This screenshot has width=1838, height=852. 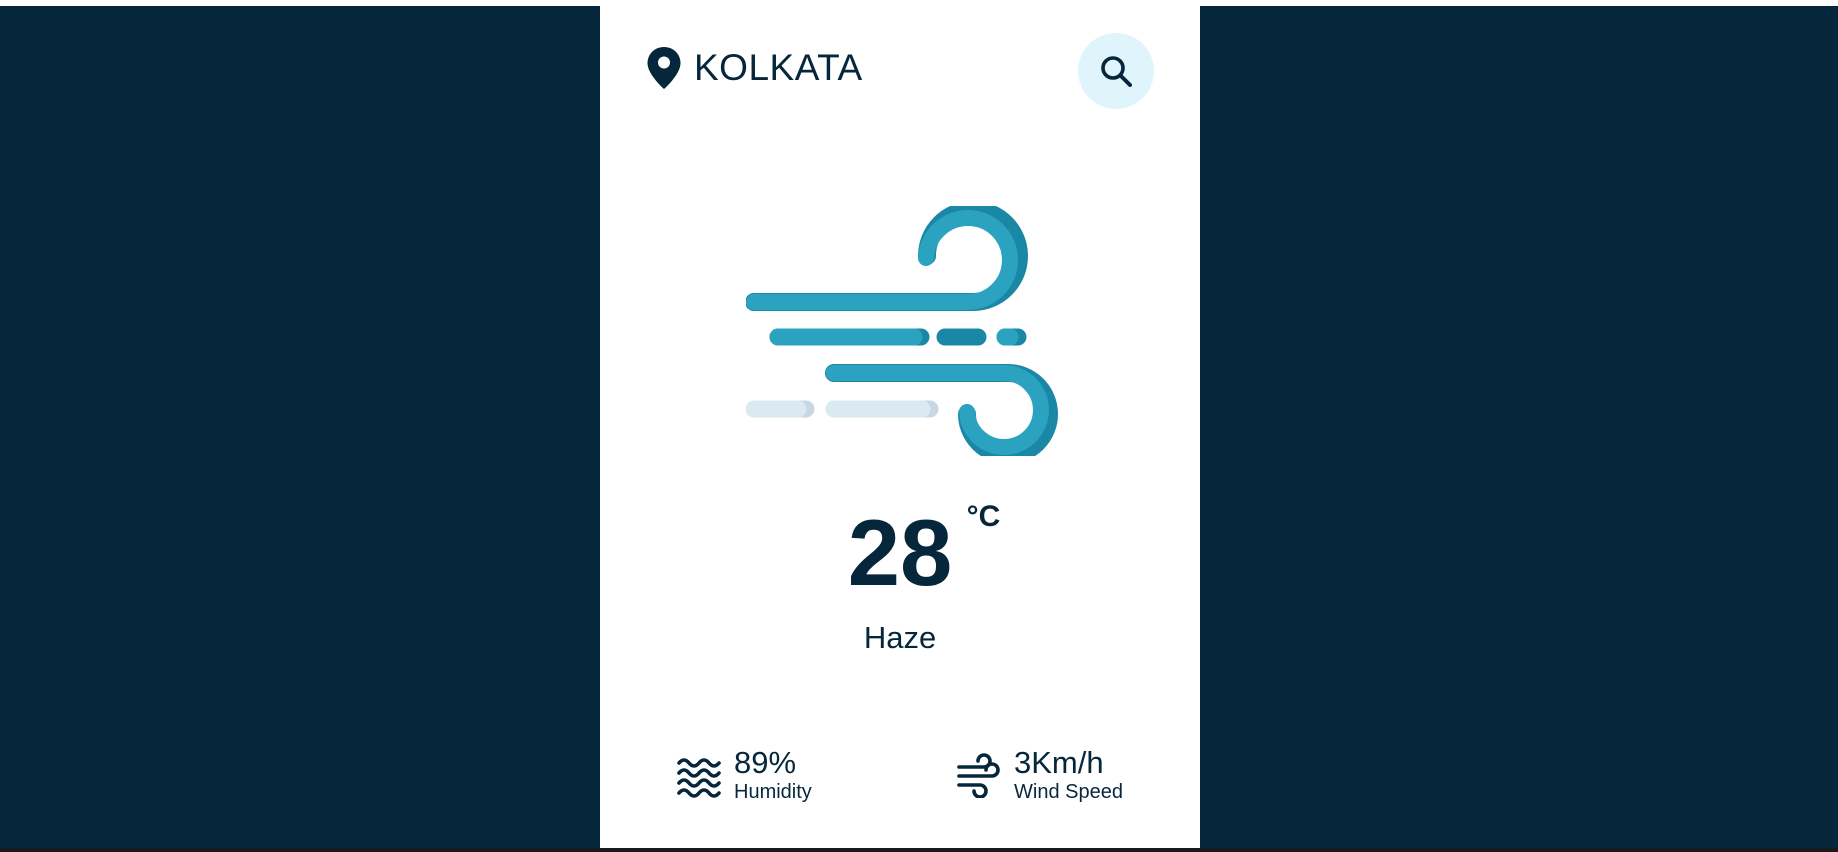 What do you see at coordinates (664, 68) in the screenshot?
I see `map-pin-icon` at bounding box center [664, 68].